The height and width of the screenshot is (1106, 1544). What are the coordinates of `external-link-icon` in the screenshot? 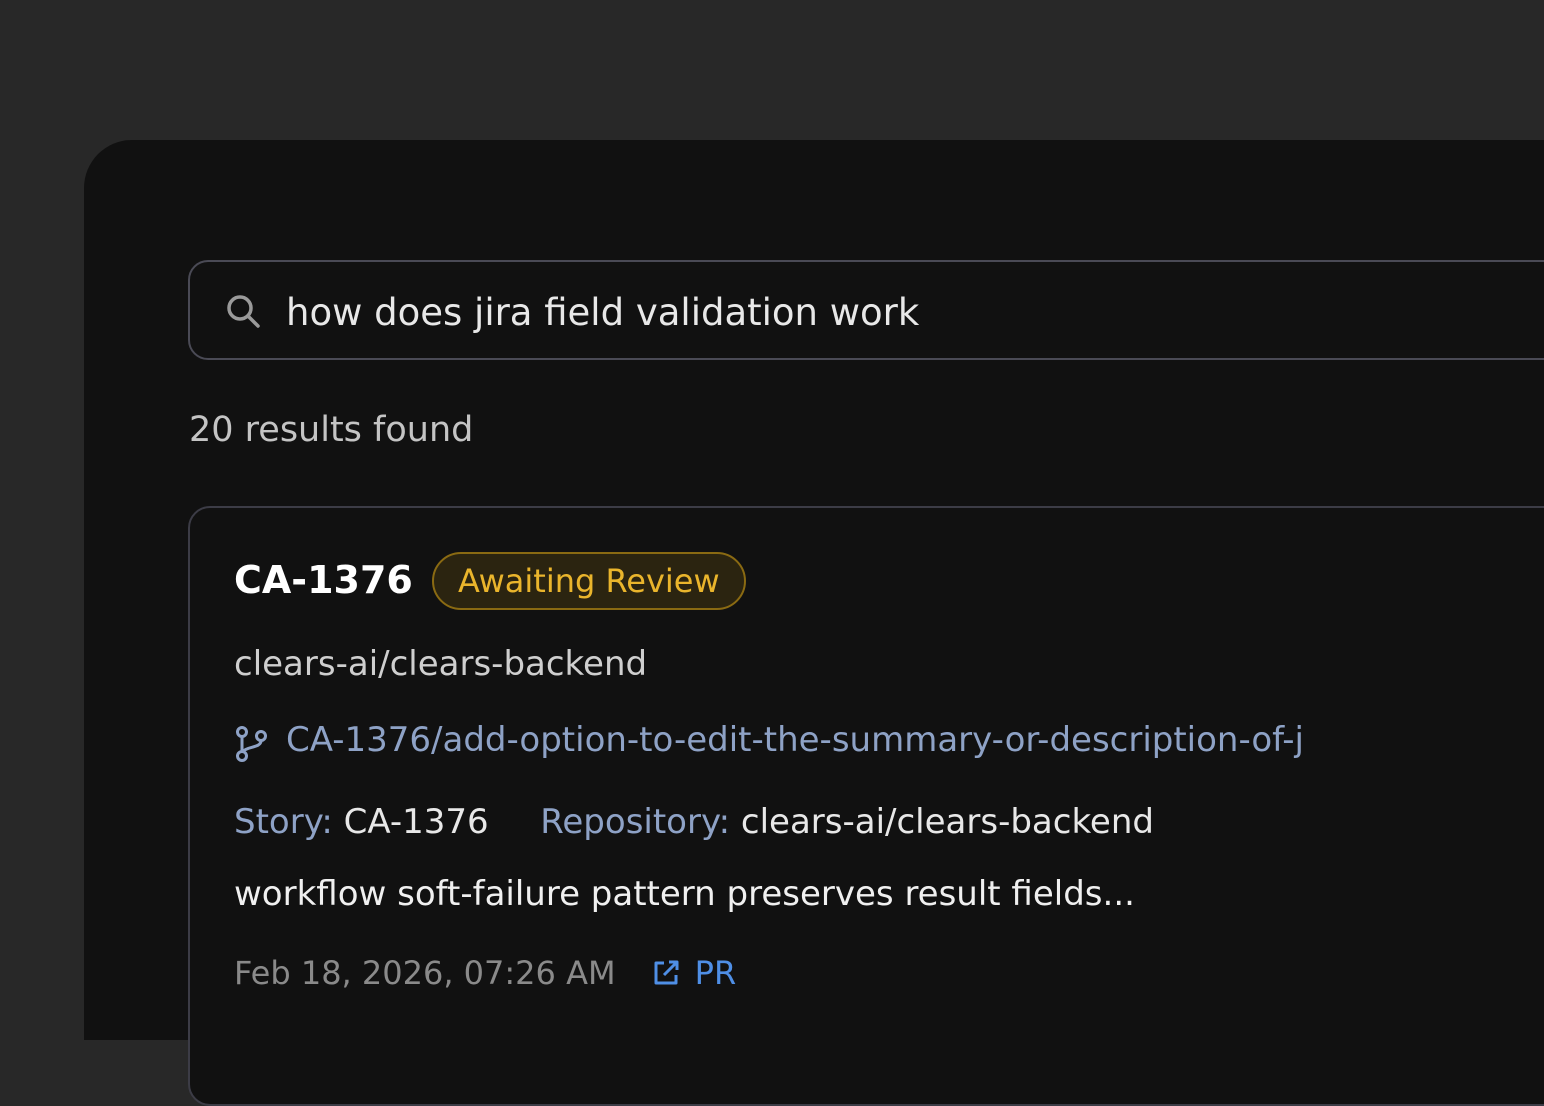 It's located at (666, 972).